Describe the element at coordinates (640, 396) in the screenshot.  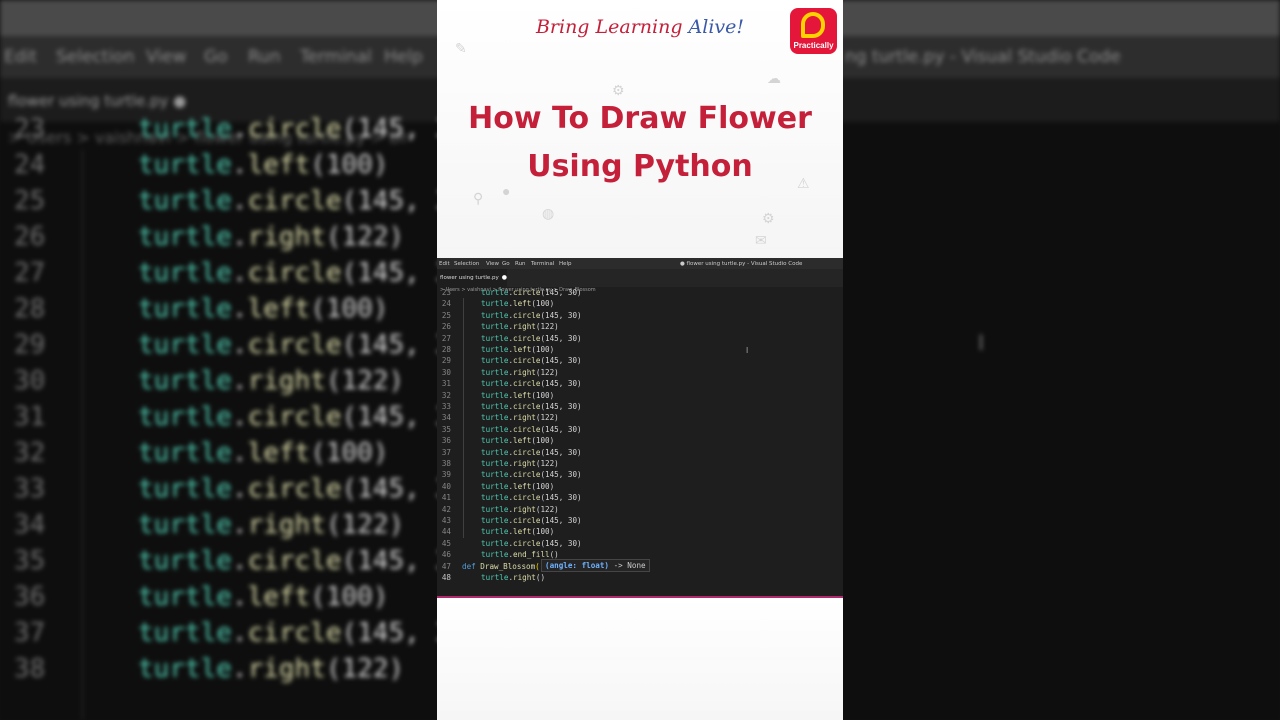
I see `code-line: 32 turtle.left(100)` at that location.